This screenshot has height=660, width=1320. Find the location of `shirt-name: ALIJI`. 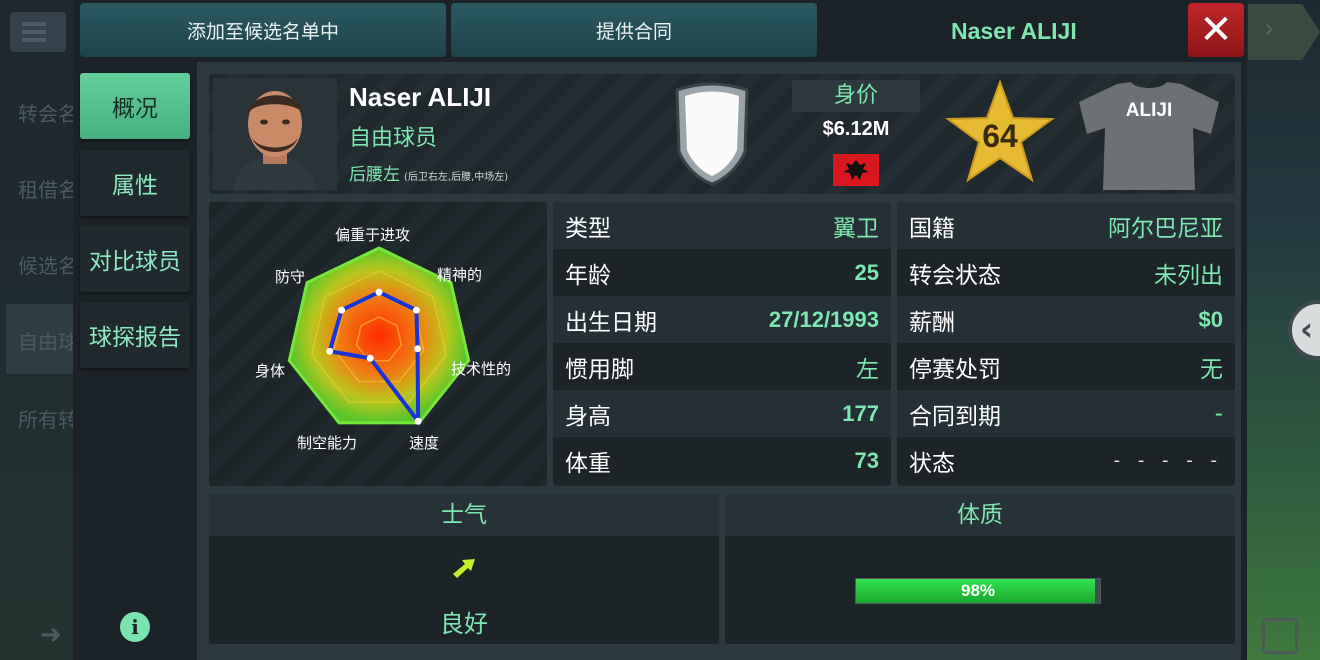

shirt-name: ALIJI is located at coordinates (1149, 110).